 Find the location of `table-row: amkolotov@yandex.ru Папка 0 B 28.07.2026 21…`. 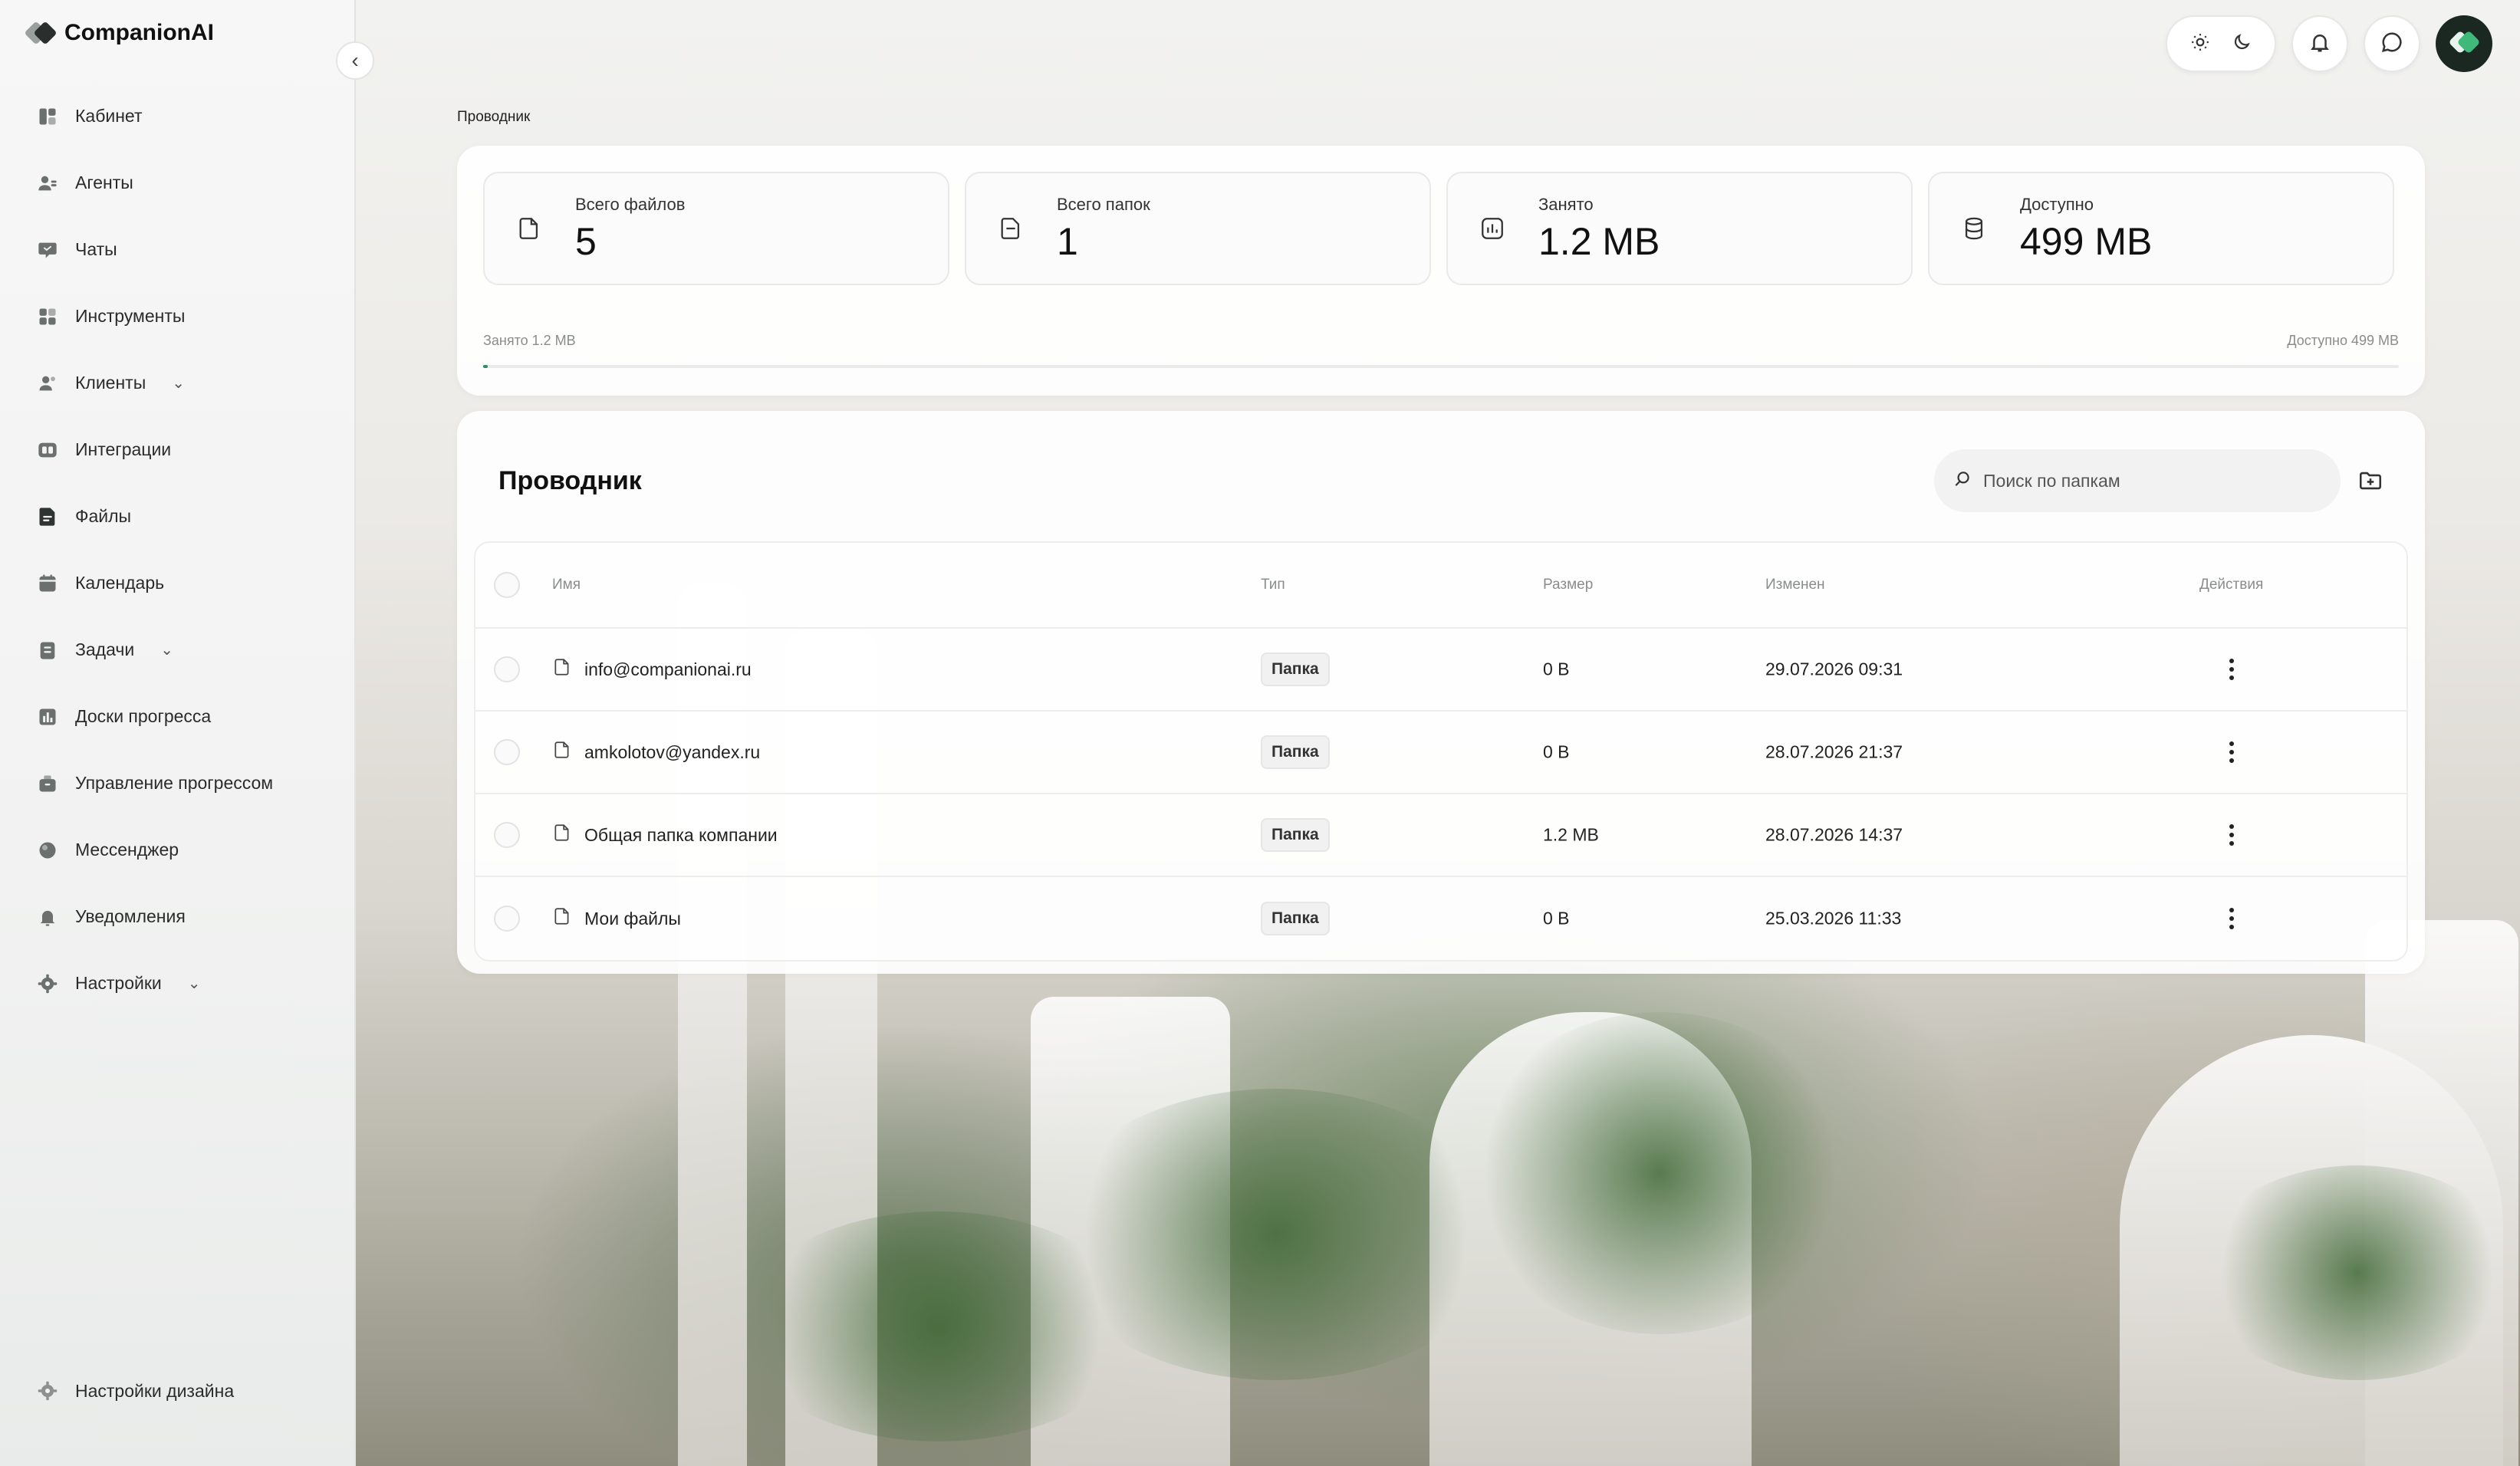

table-row: amkolotov@yandex.ru Папка 0 B 28.07.2026 21… is located at coordinates (1441, 753).